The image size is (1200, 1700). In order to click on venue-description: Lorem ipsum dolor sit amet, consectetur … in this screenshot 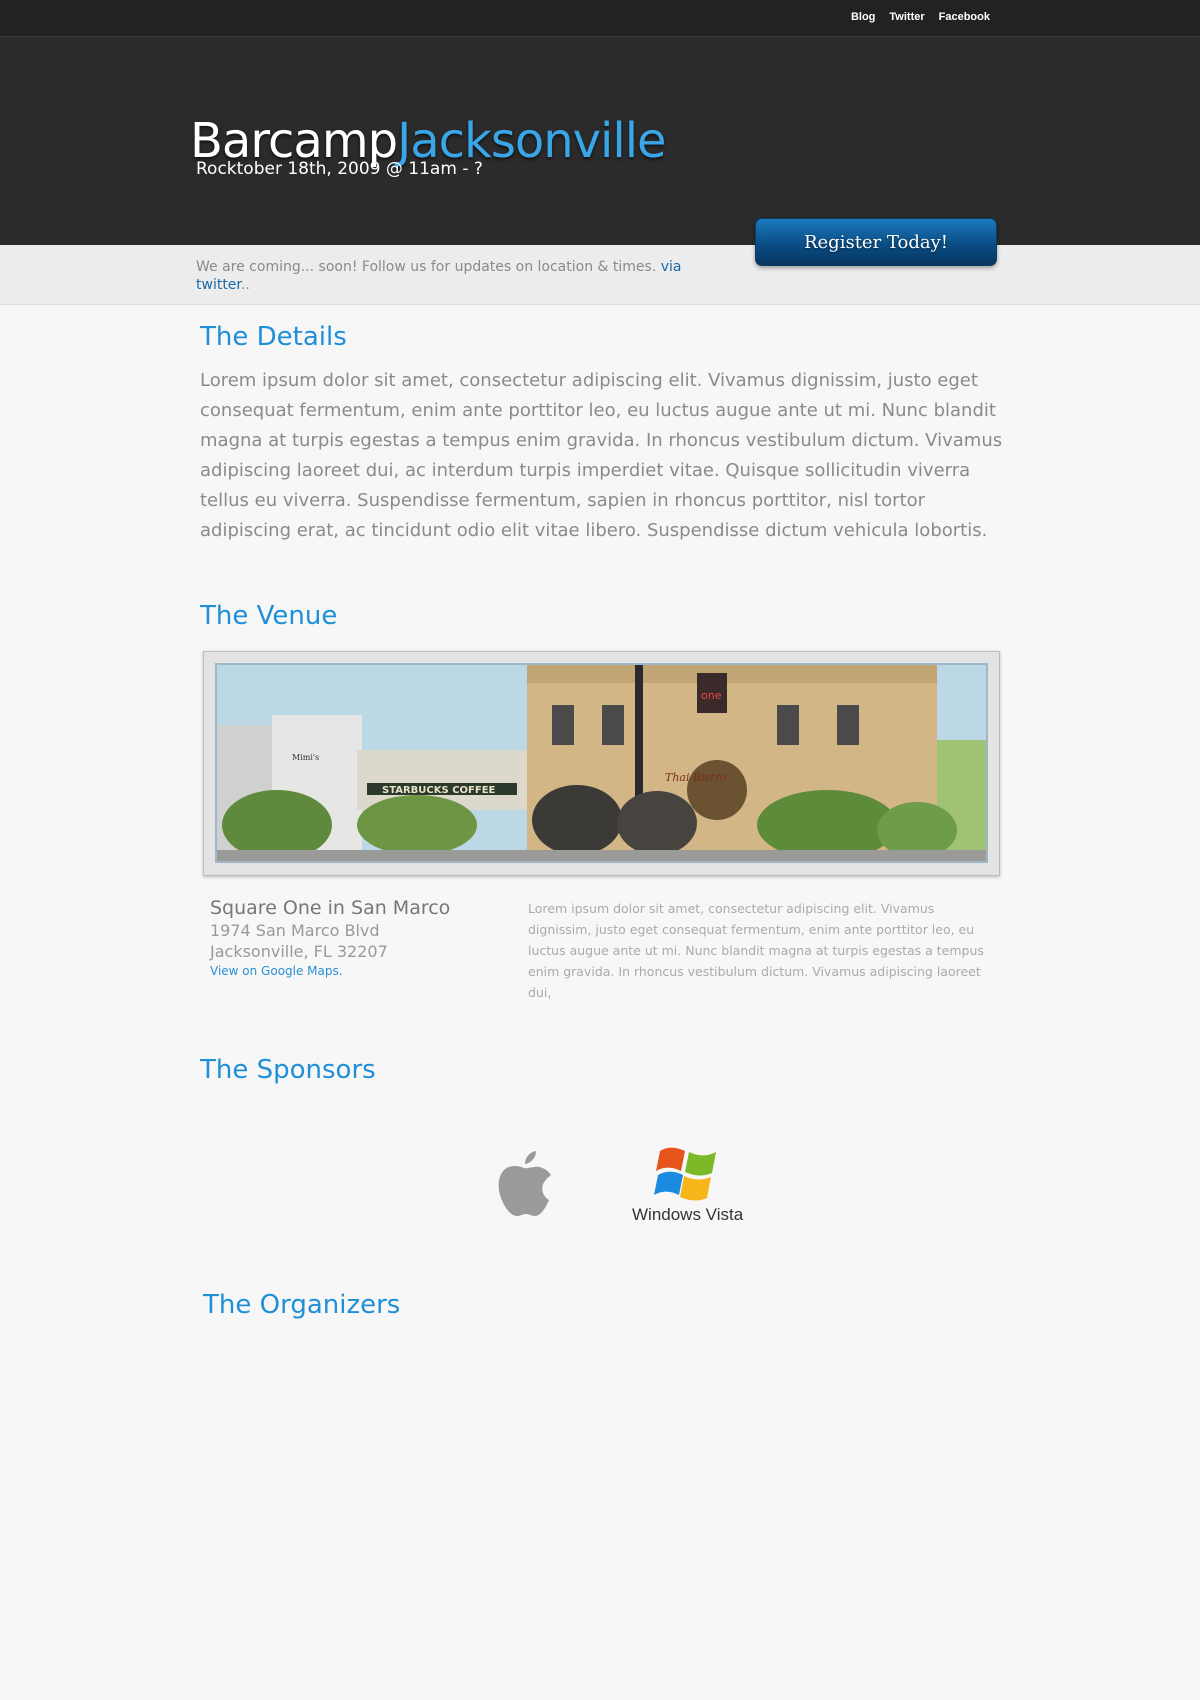, I will do `click(756, 950)`.